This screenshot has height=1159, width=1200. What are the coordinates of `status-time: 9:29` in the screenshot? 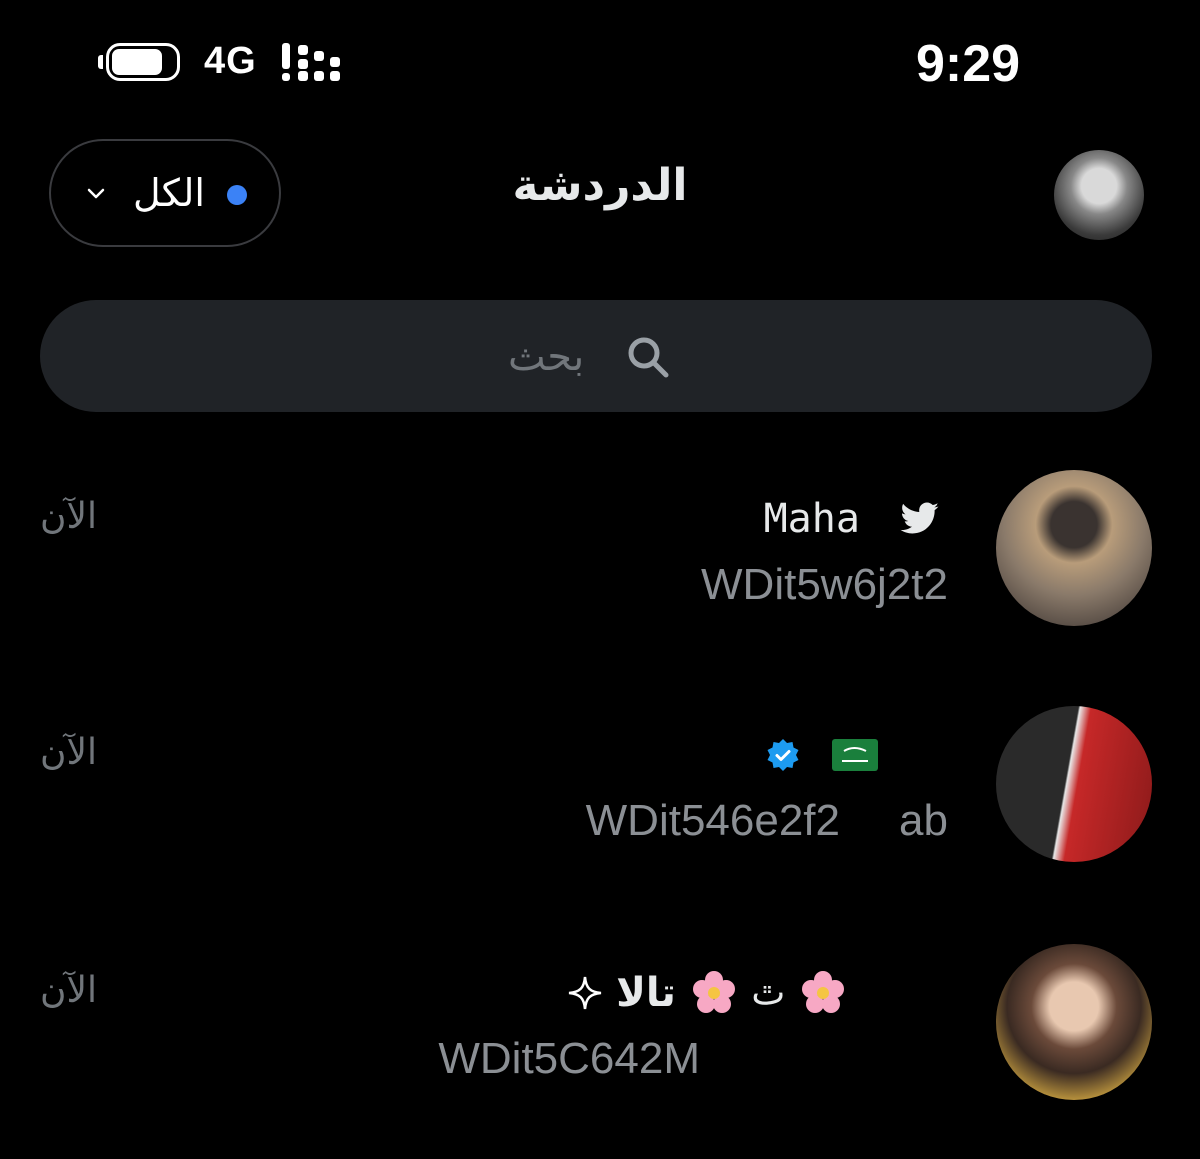 It's located at (968, 64).